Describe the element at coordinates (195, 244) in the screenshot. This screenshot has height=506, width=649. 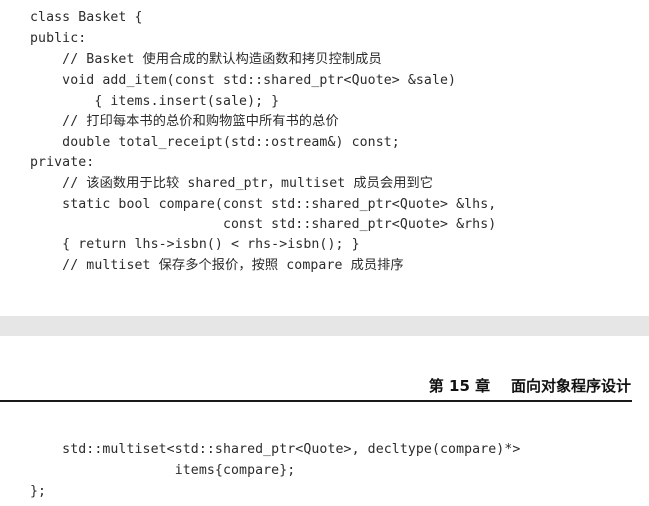
I see `code-line: { return lhs->isbn() < rhs->isbn(); }` at that location.